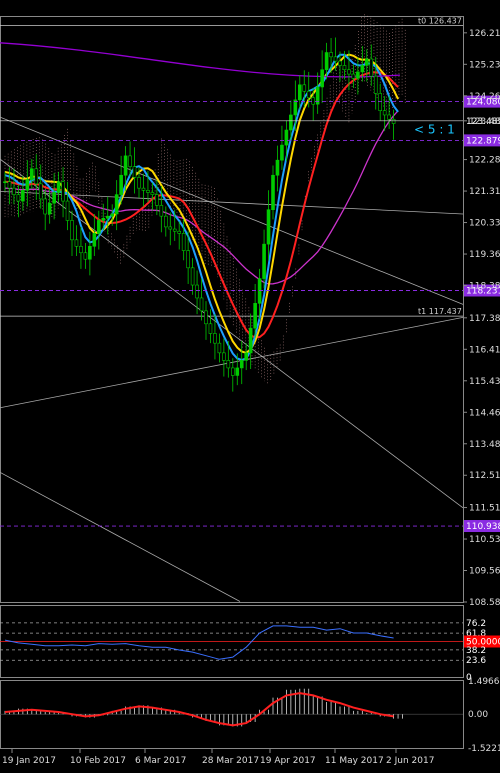 Image resolution: width=500 pixels, height=773 pixels. What do you see at coordinates (484, 382) in the screenshot?
I see `price-tick-label: 115.435` at bounding box center [484, 382].